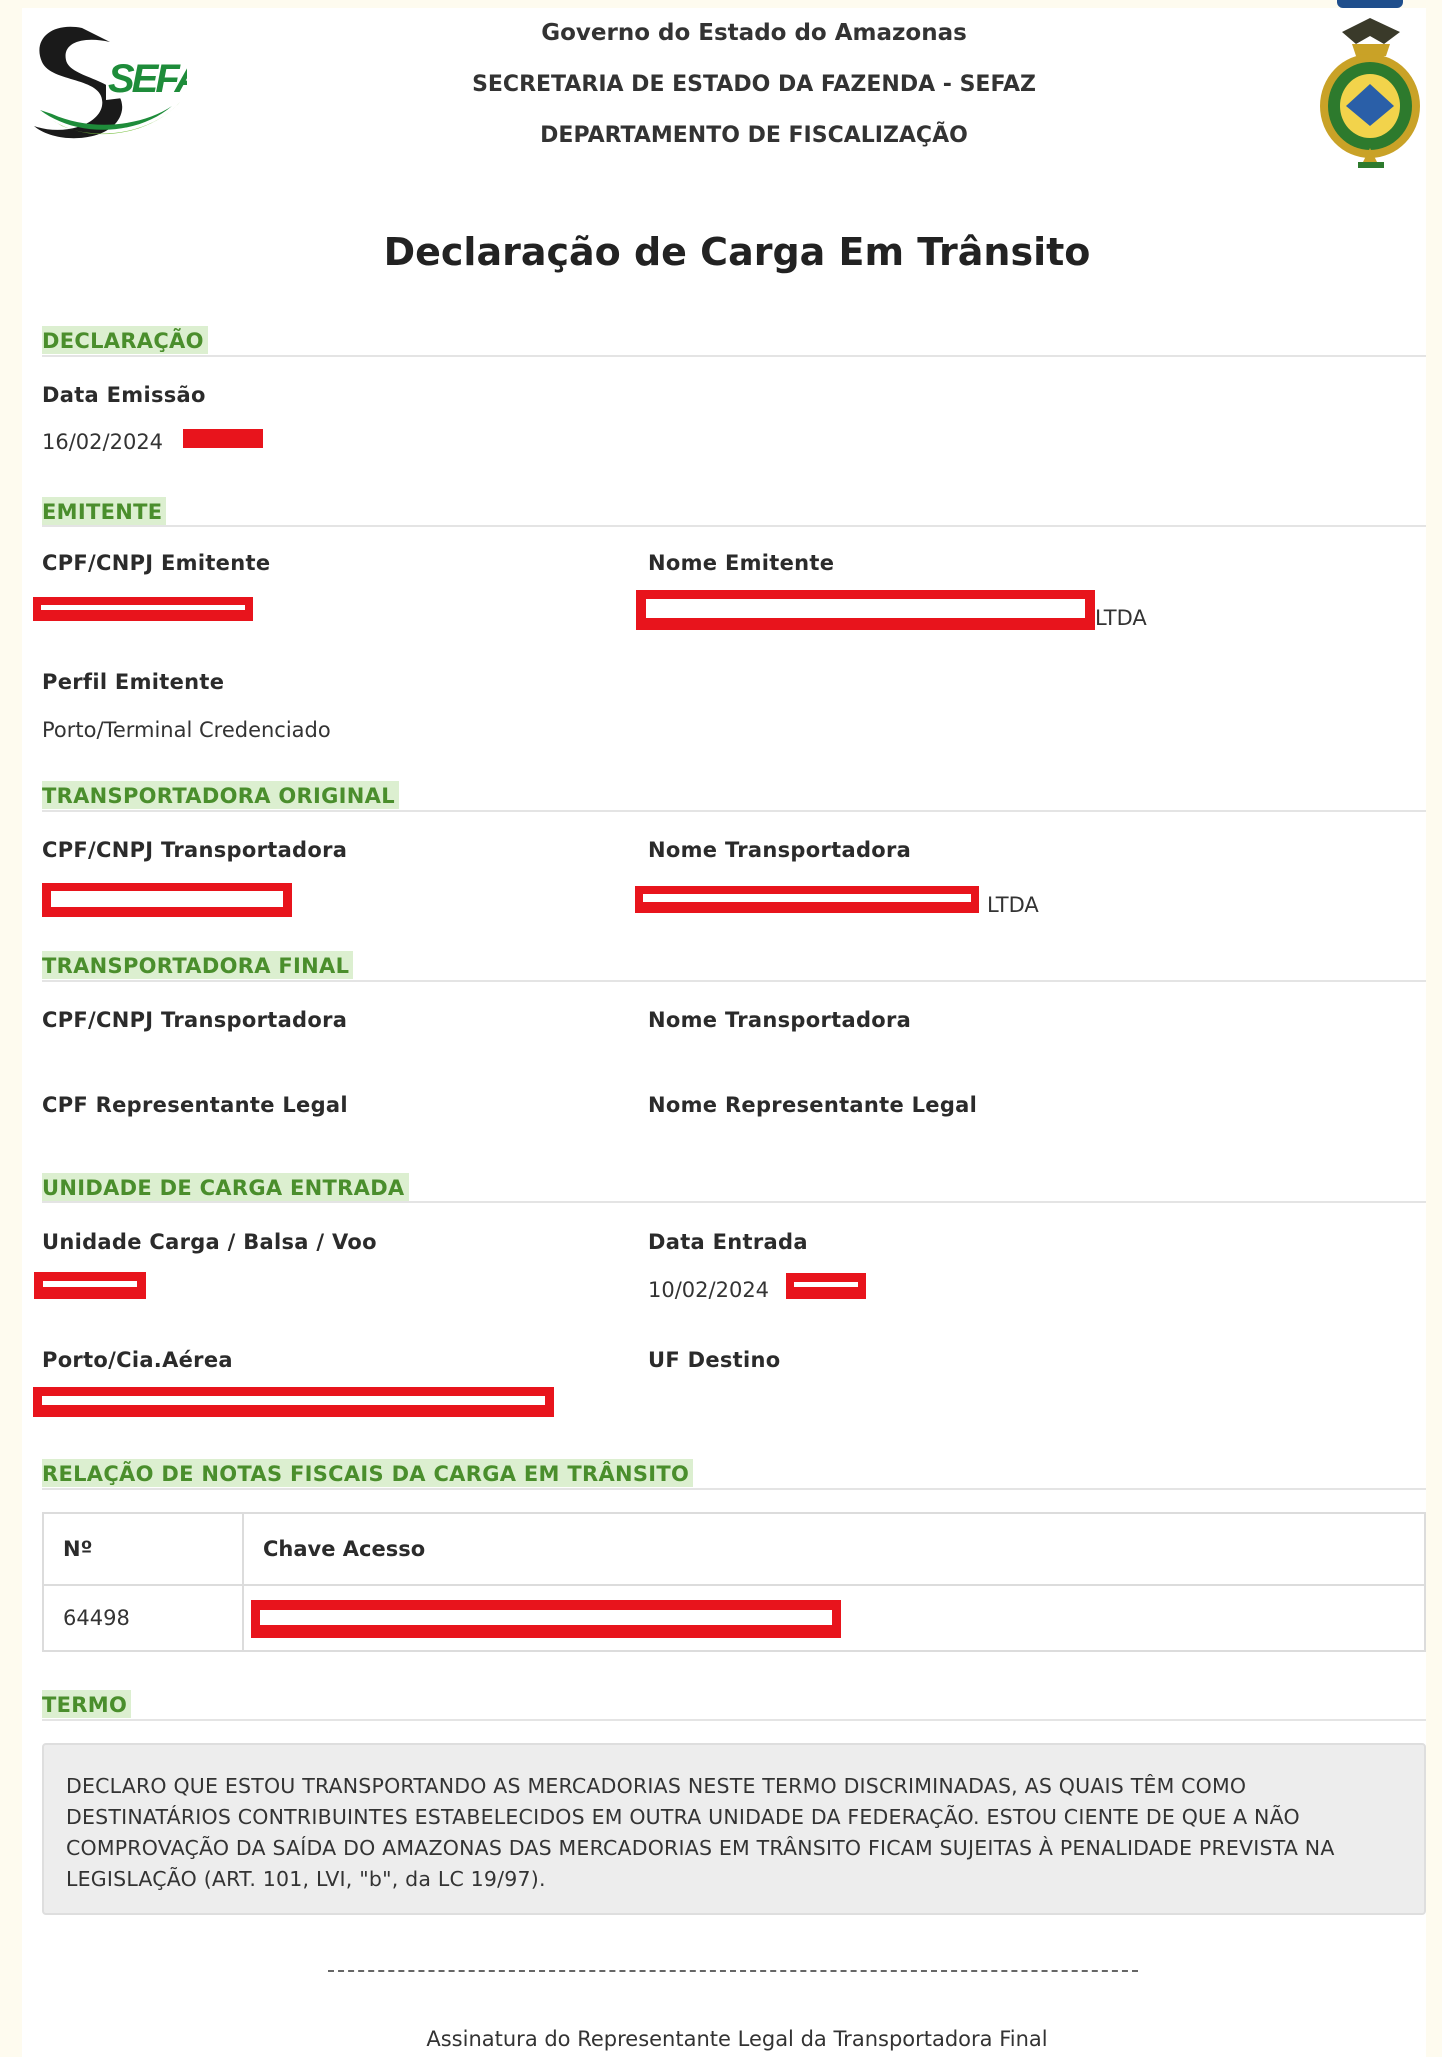  Describe the element at coordinates (143, 1549) in the screenshot. I see `column-header-numero: Nº` at that location.